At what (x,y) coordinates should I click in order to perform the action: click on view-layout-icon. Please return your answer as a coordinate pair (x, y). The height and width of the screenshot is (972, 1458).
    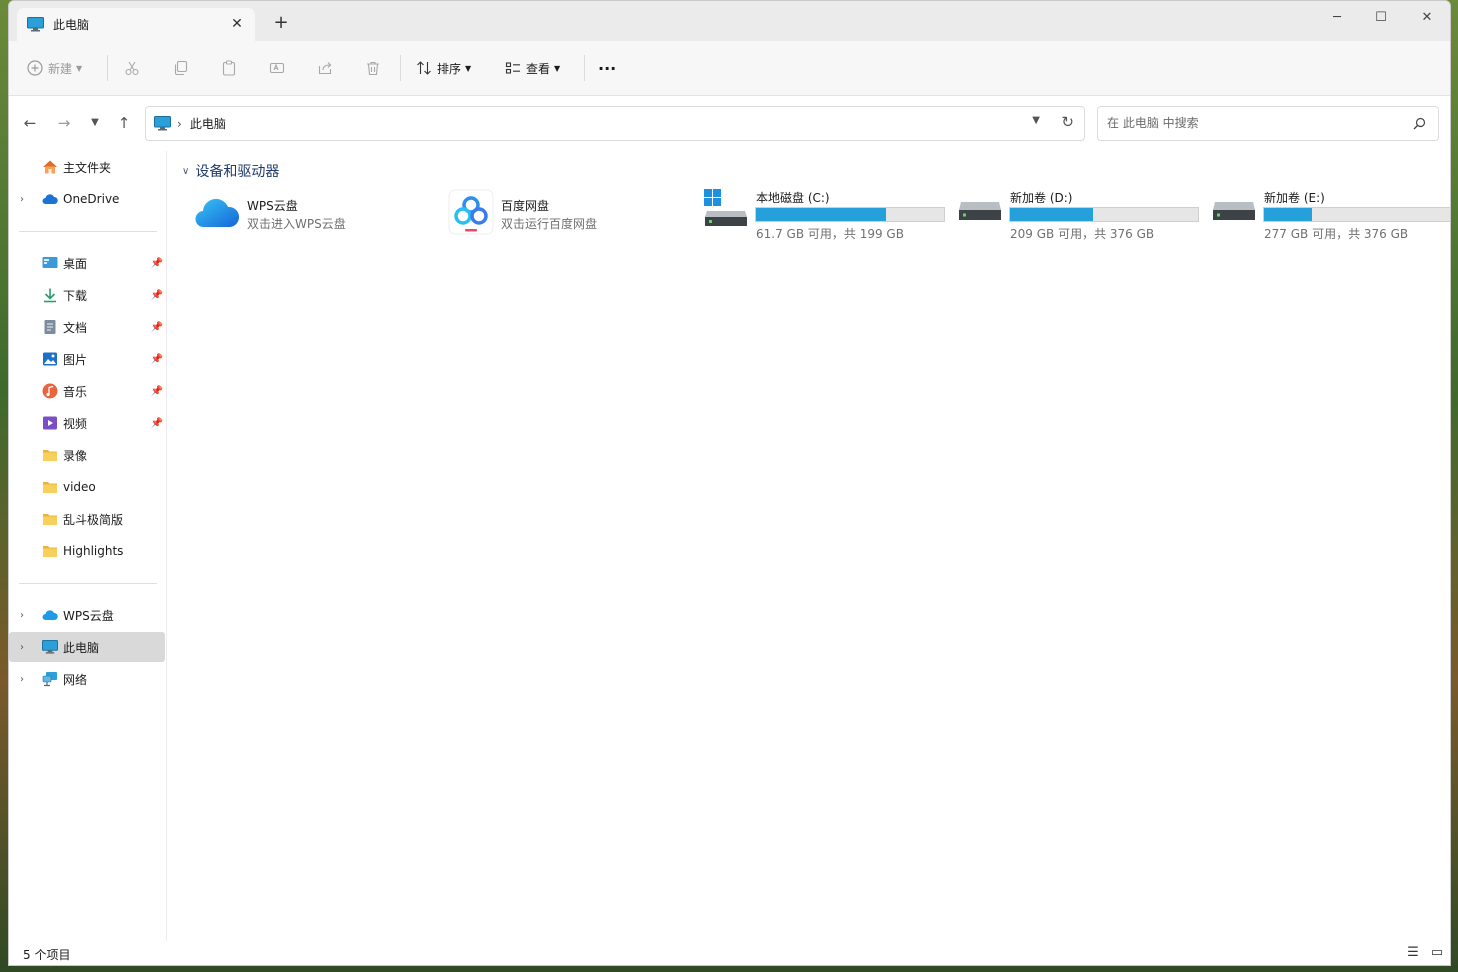
    Looking at the image, I should click on (512, 68).